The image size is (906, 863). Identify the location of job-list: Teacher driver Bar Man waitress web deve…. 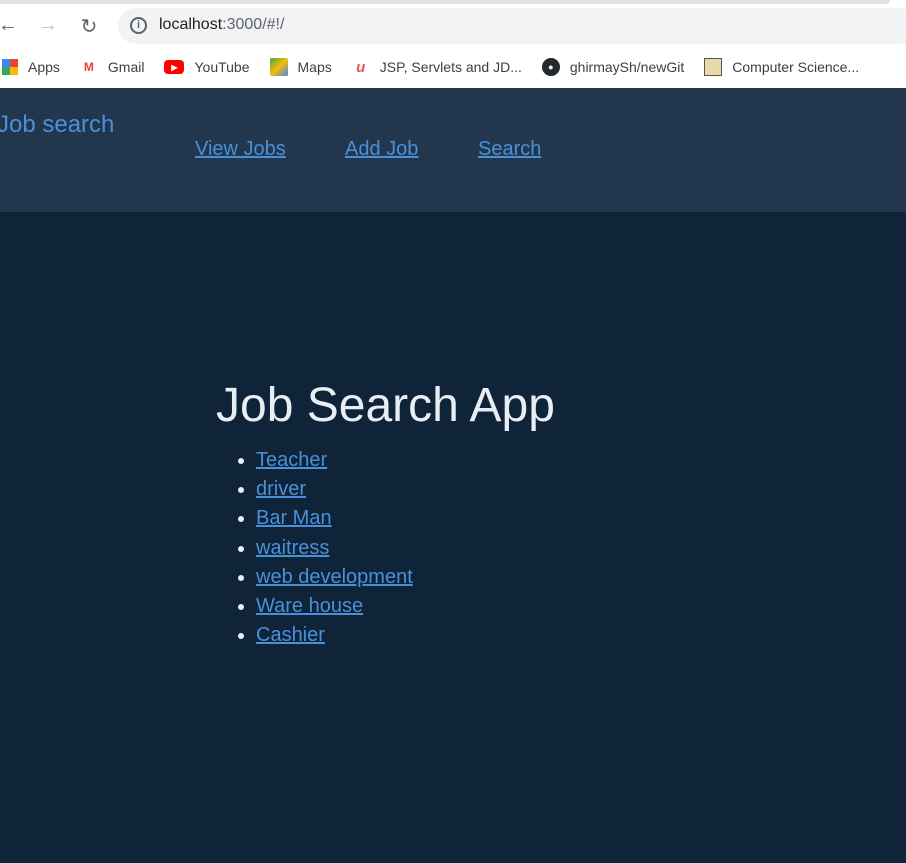
(334, 549).